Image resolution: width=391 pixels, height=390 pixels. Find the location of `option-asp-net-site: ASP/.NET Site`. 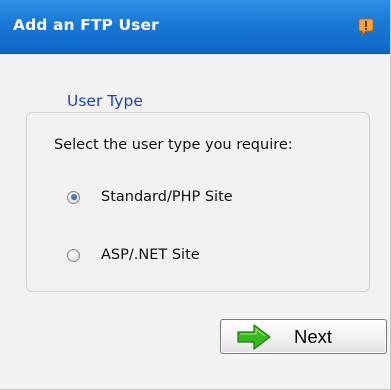

option-asp-net-site: ASP/.NET Site is located at coordinates (133, 255).